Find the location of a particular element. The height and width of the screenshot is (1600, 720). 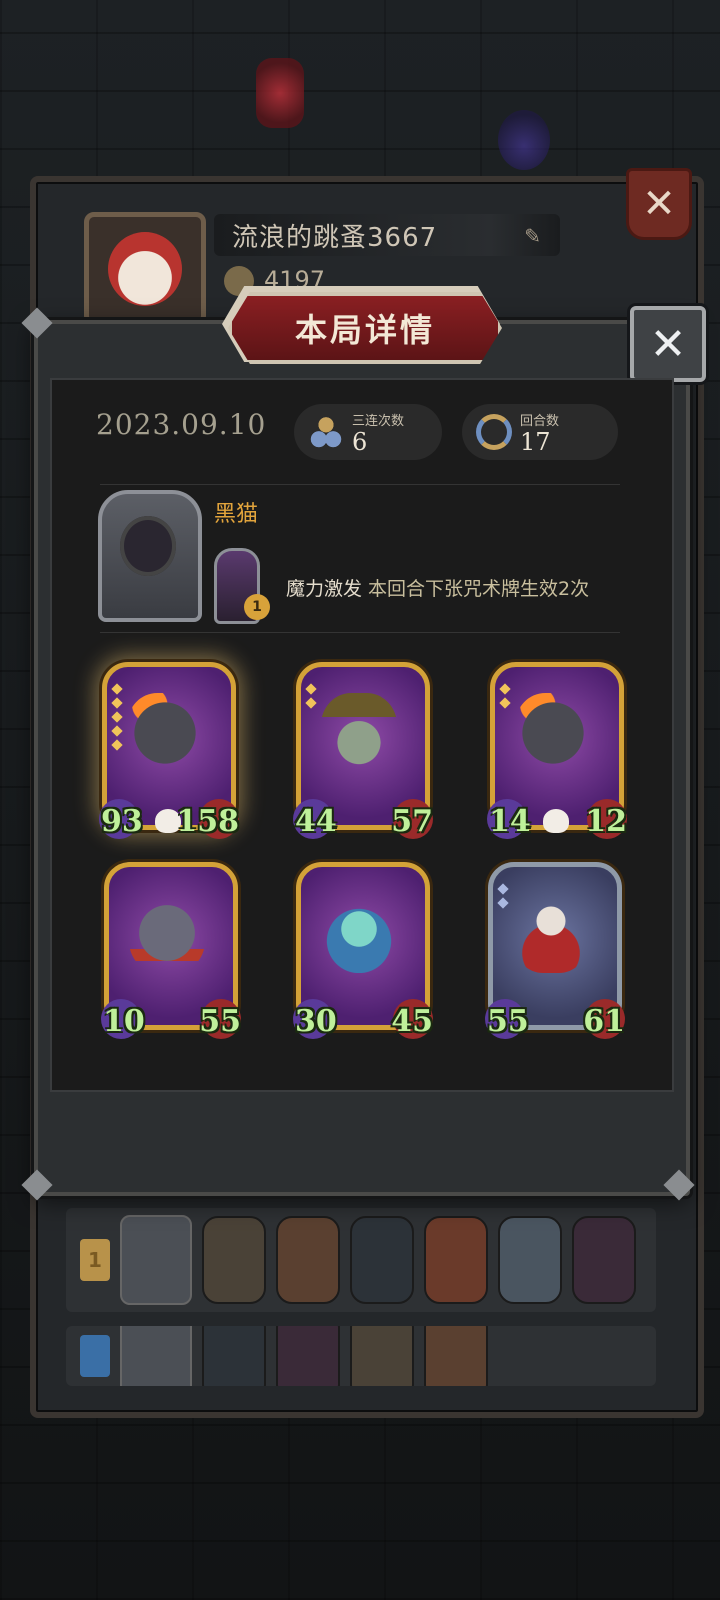

unit-attack: 55 is located at coordinates (508, 1021).